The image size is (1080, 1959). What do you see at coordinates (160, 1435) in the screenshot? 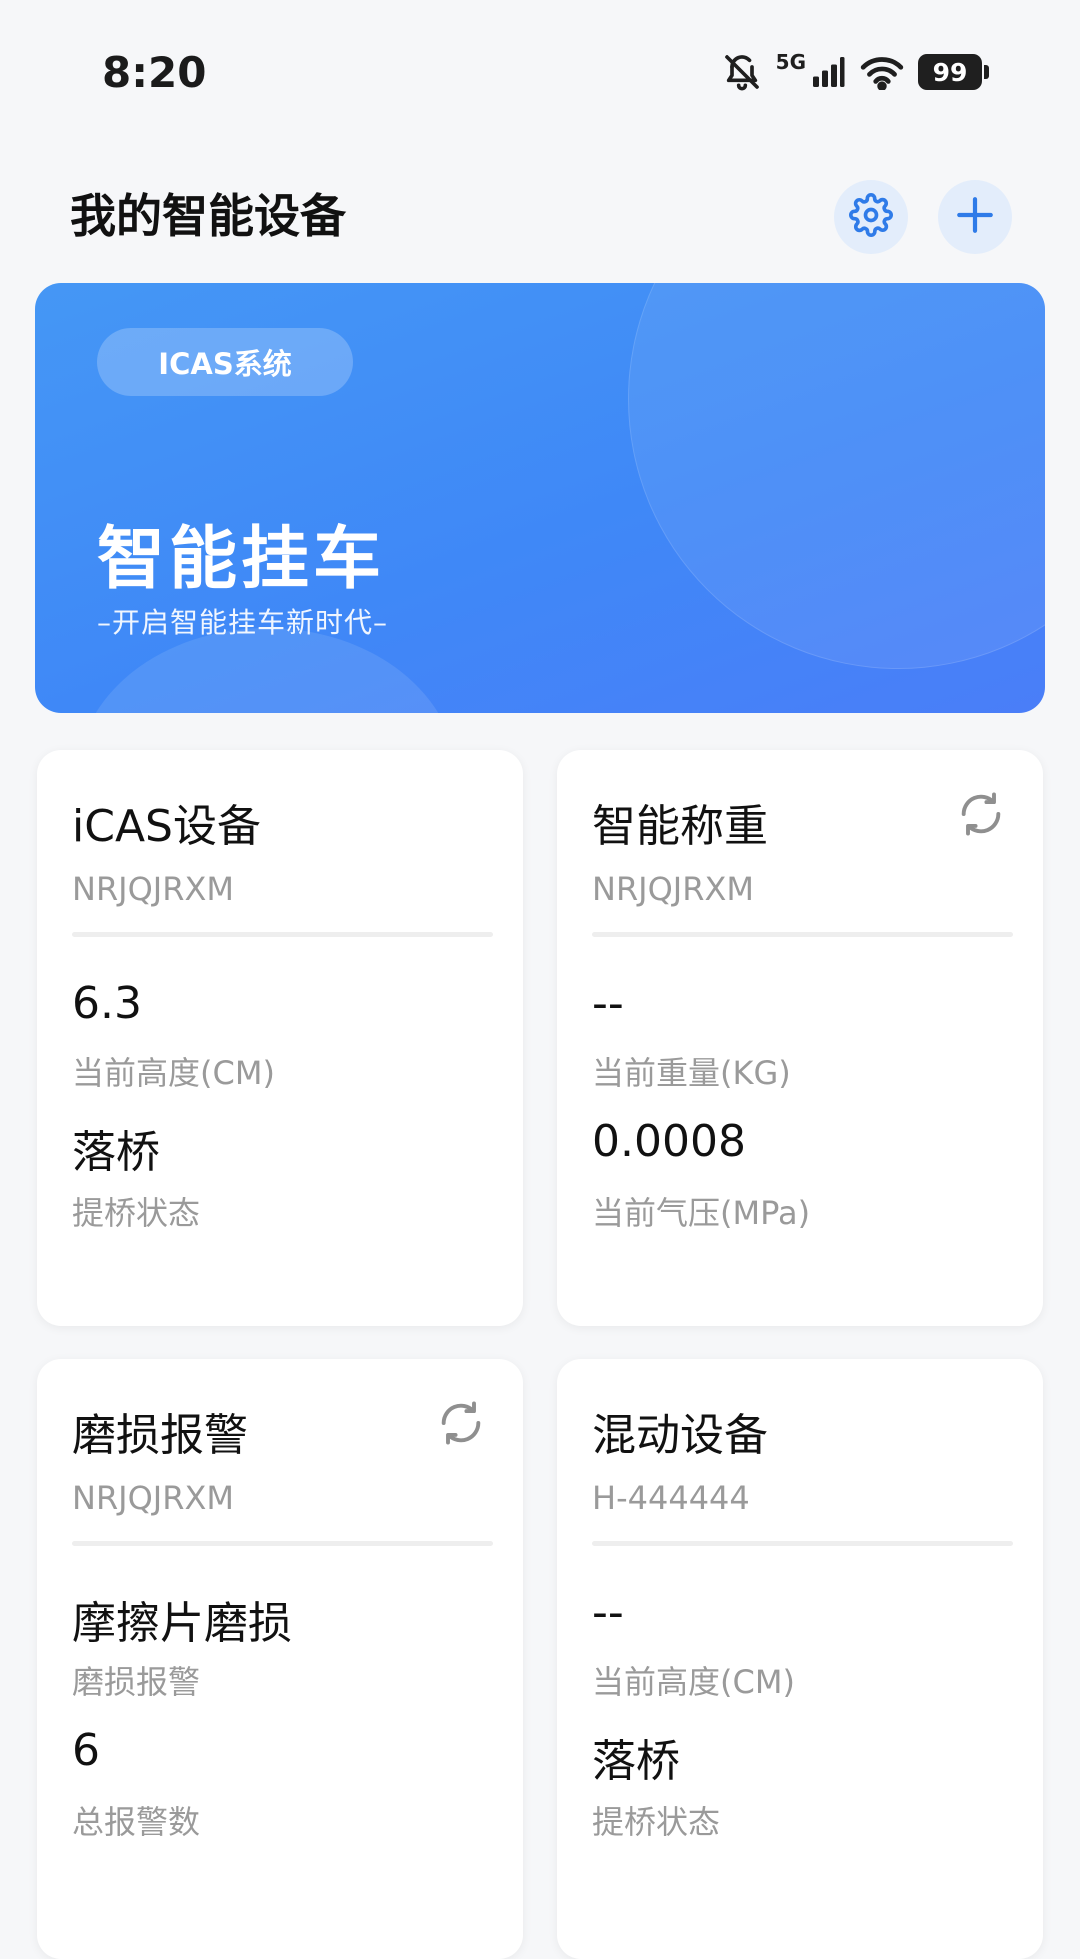
I see `device-name: 磨损报警` at bounding box center [160, 1435].